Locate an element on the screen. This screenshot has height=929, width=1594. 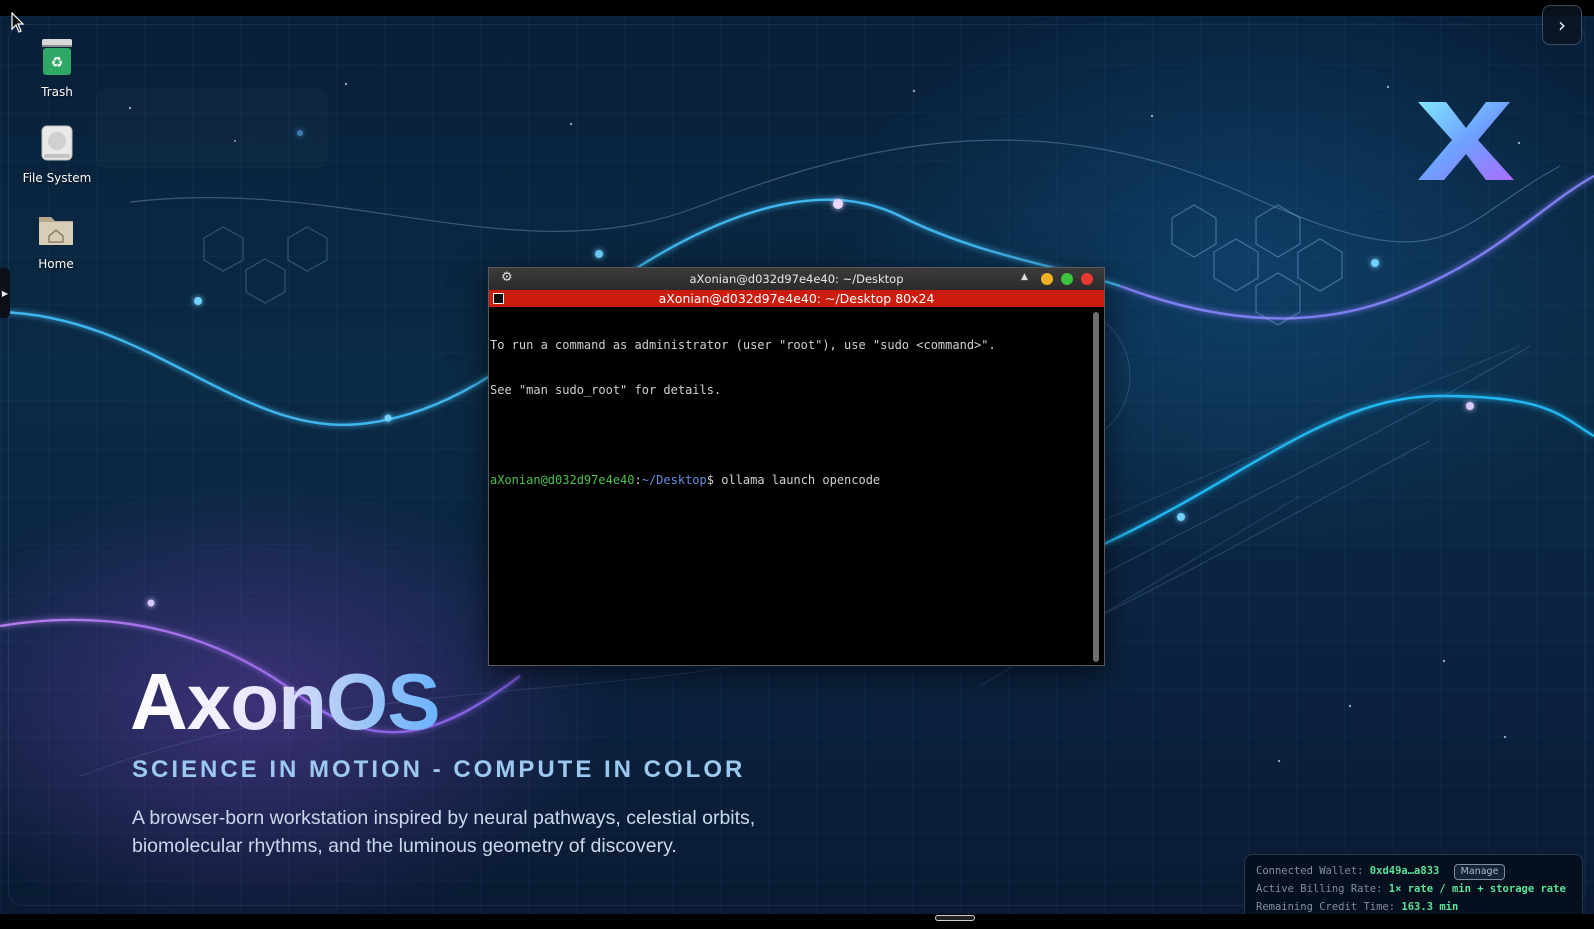
home-folder-icon is located at coordinates (56, 231).